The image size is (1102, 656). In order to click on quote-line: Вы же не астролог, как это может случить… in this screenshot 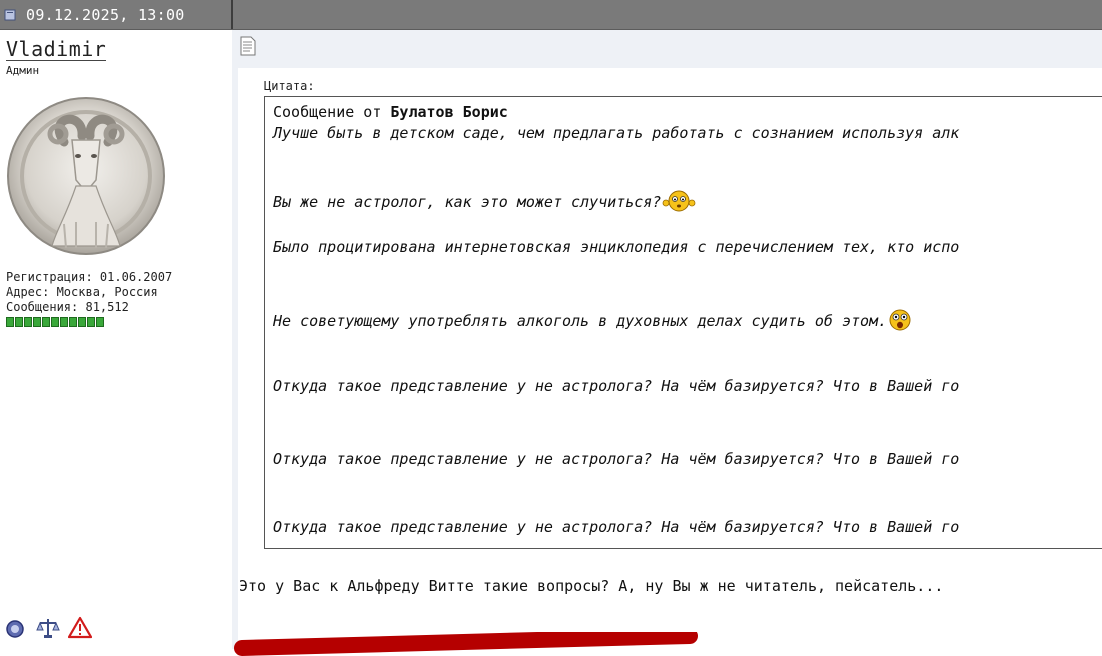, I will do `click(485, 201)`.